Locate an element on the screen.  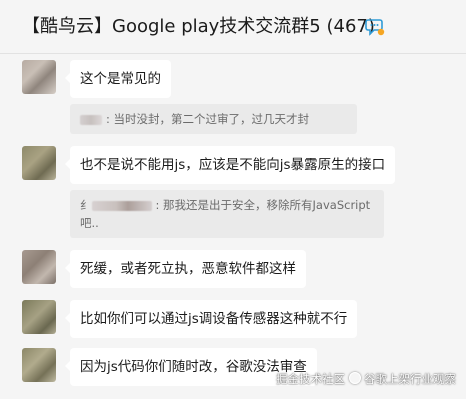
message-text: 比如你们可以通过js调设备传感器这种就不行 is located at coordinates (214, 319).